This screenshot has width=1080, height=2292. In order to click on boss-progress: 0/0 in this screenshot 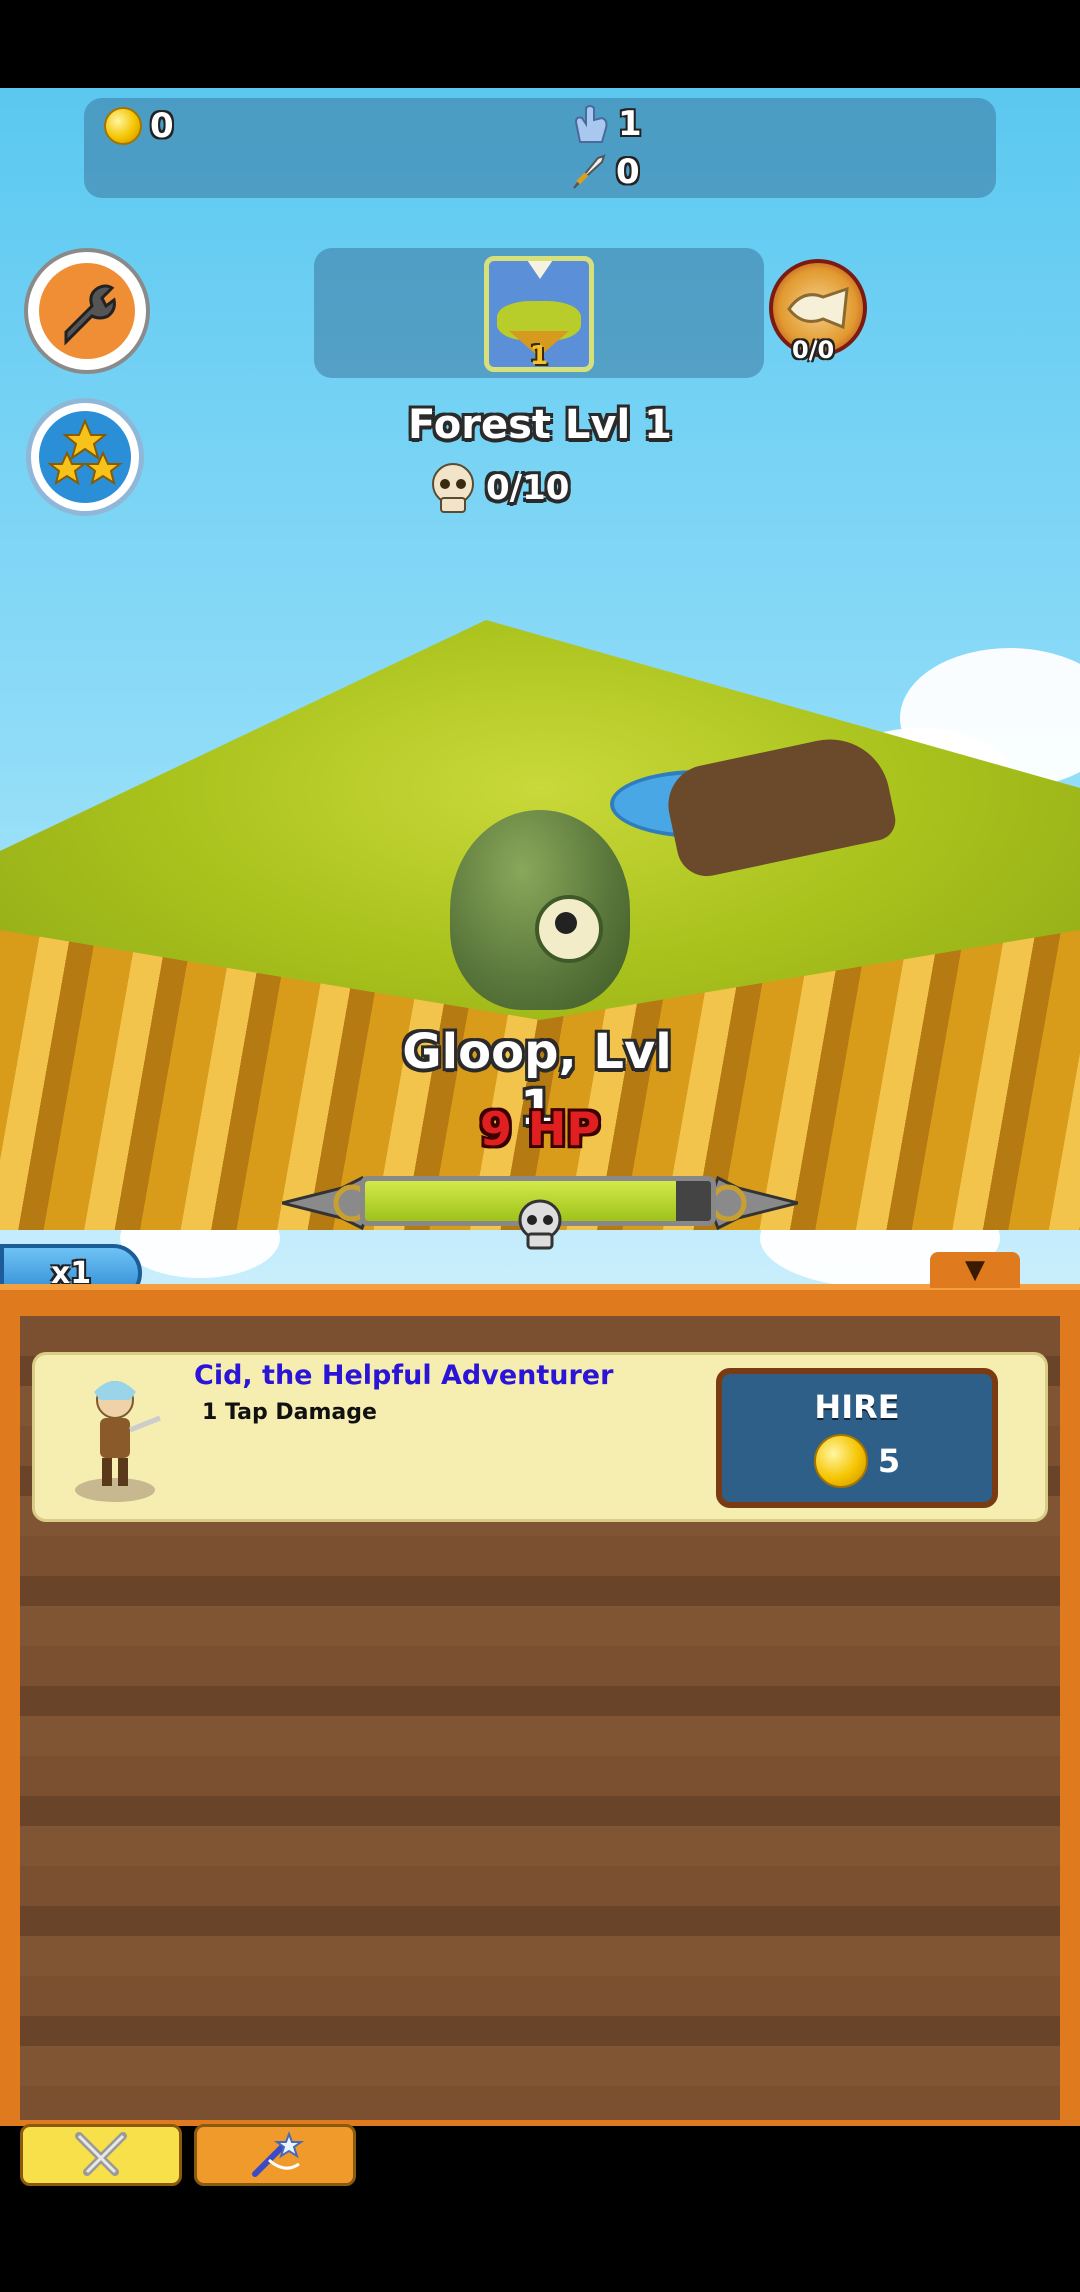, I will do `click(813, 350)`.